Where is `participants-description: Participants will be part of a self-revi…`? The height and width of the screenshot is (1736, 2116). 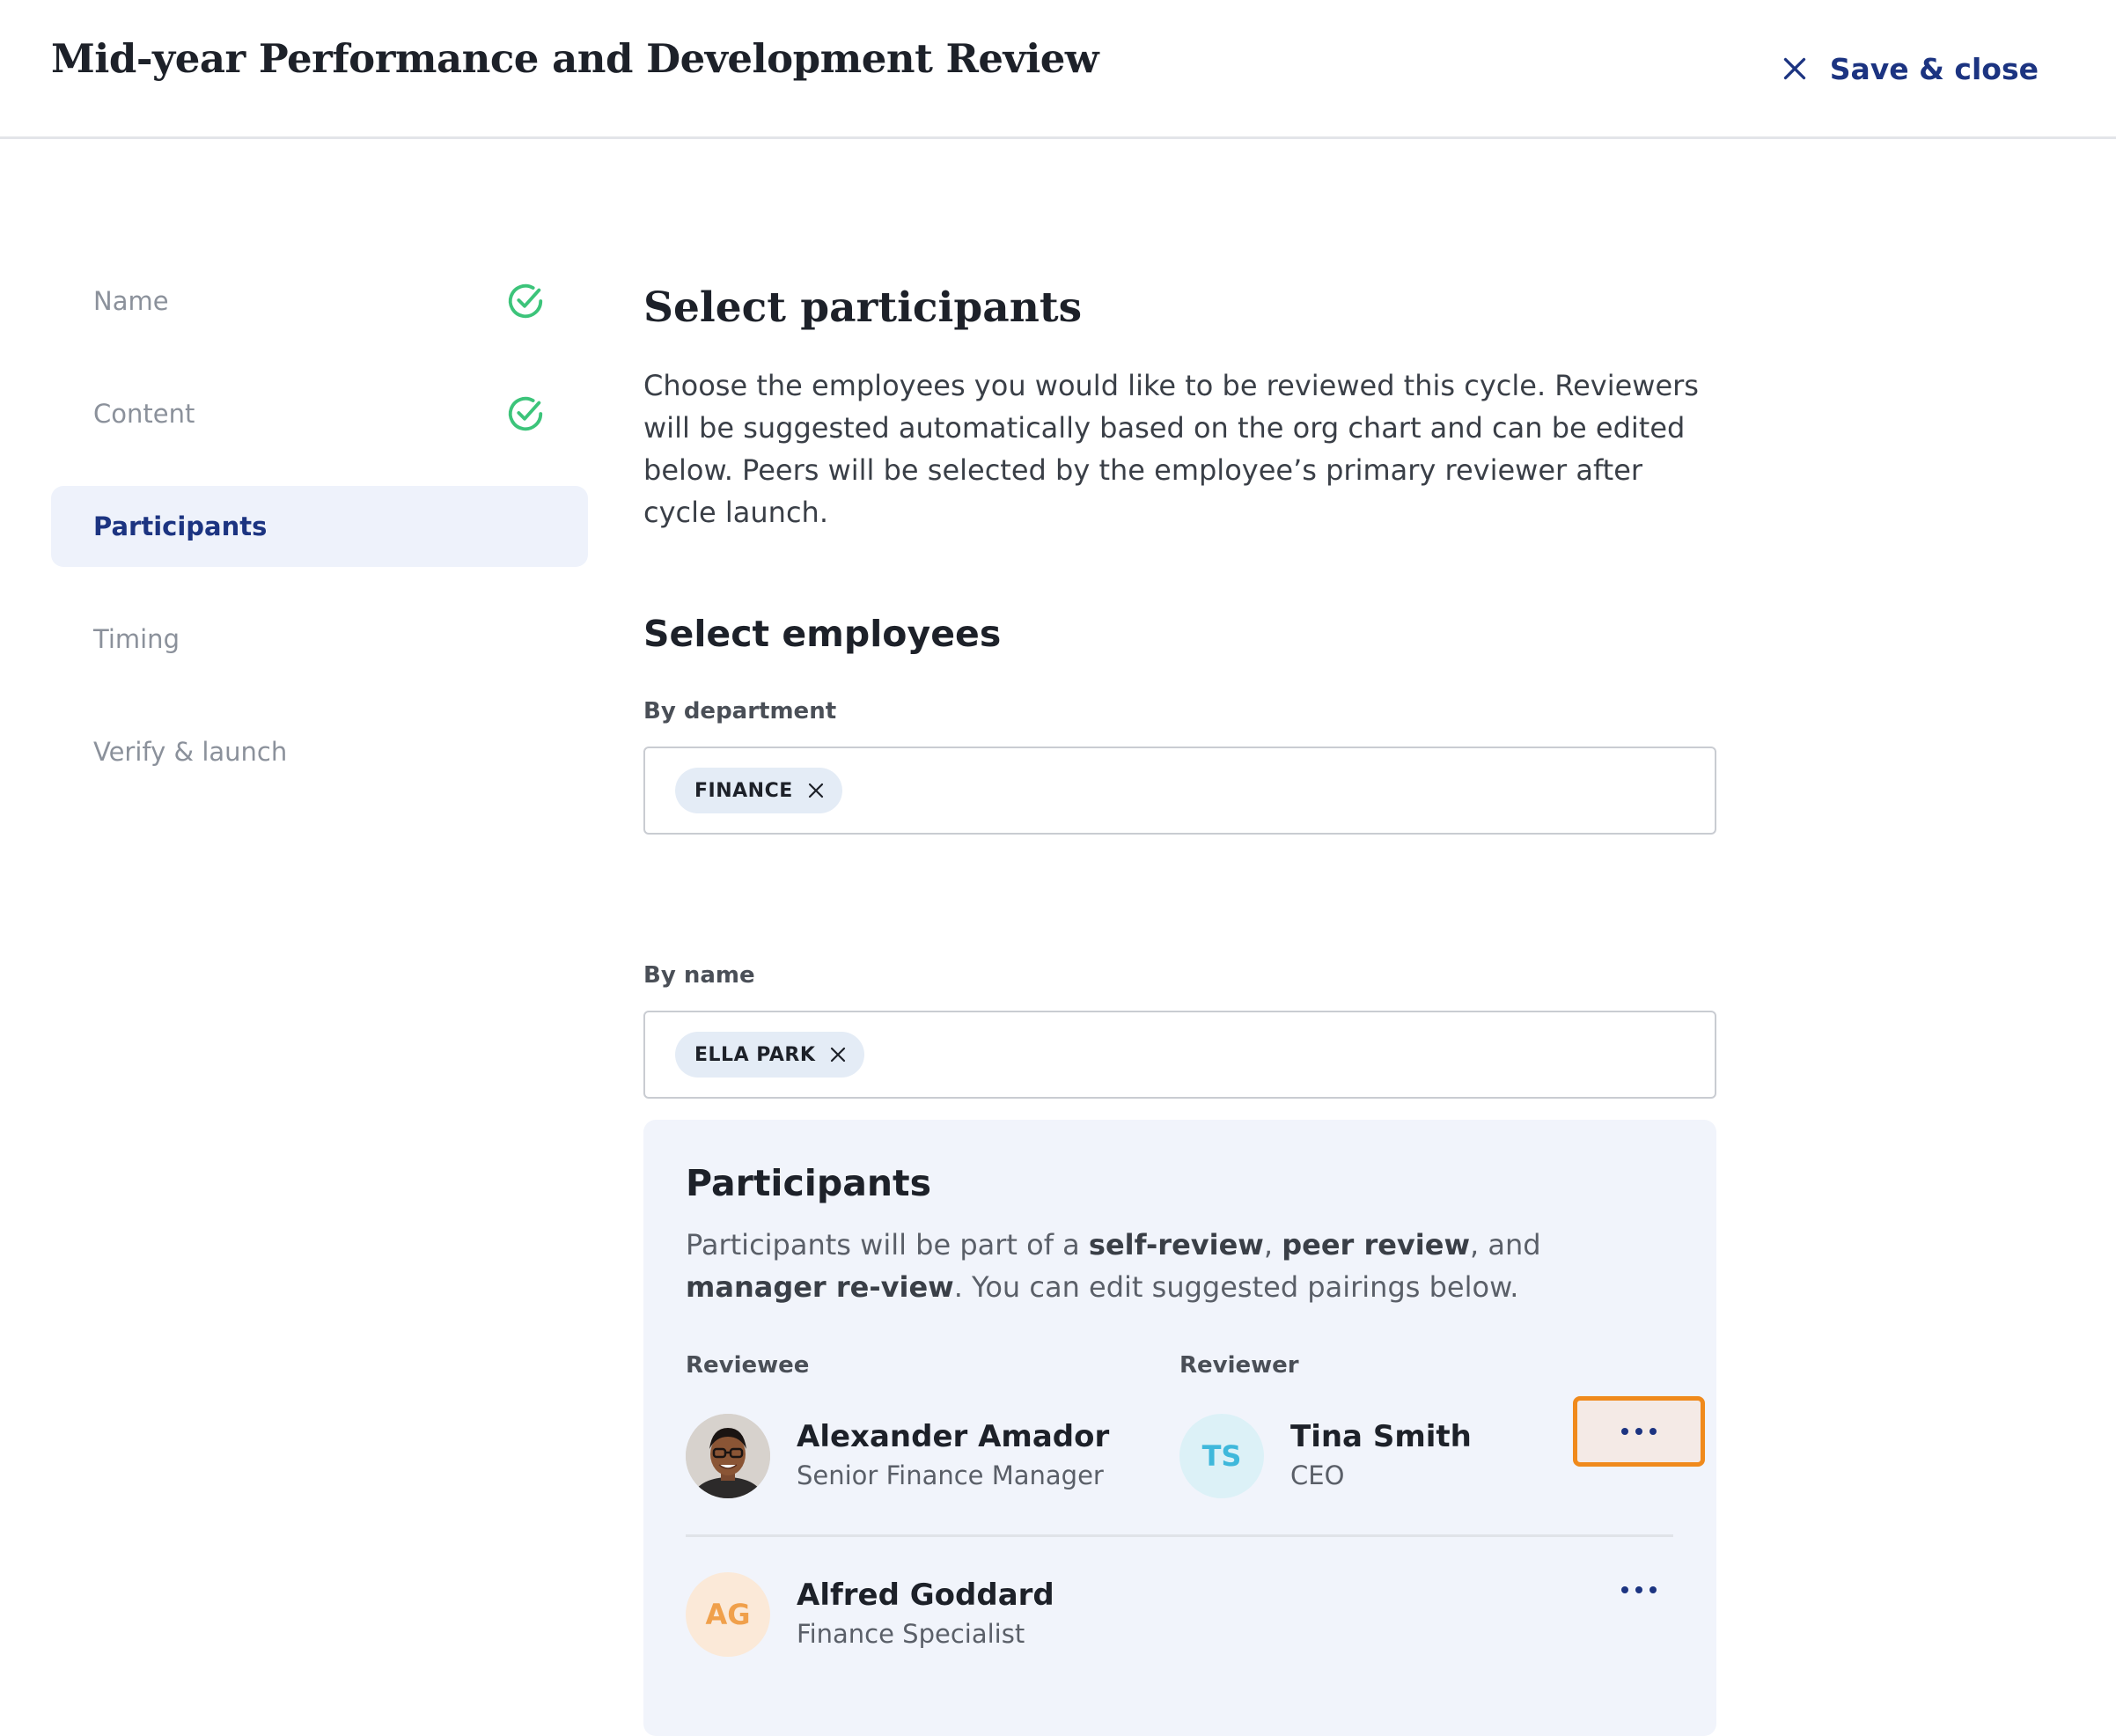 participants-description: Participants will be part of a self-revi… is located at coordinates (1113, 1266).